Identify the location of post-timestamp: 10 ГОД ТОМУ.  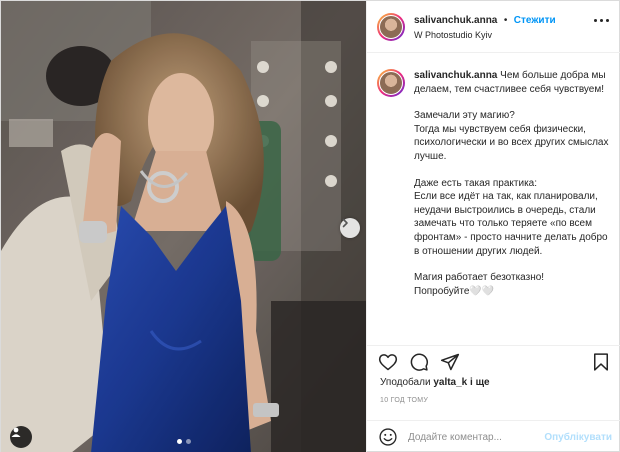
(404, 400).